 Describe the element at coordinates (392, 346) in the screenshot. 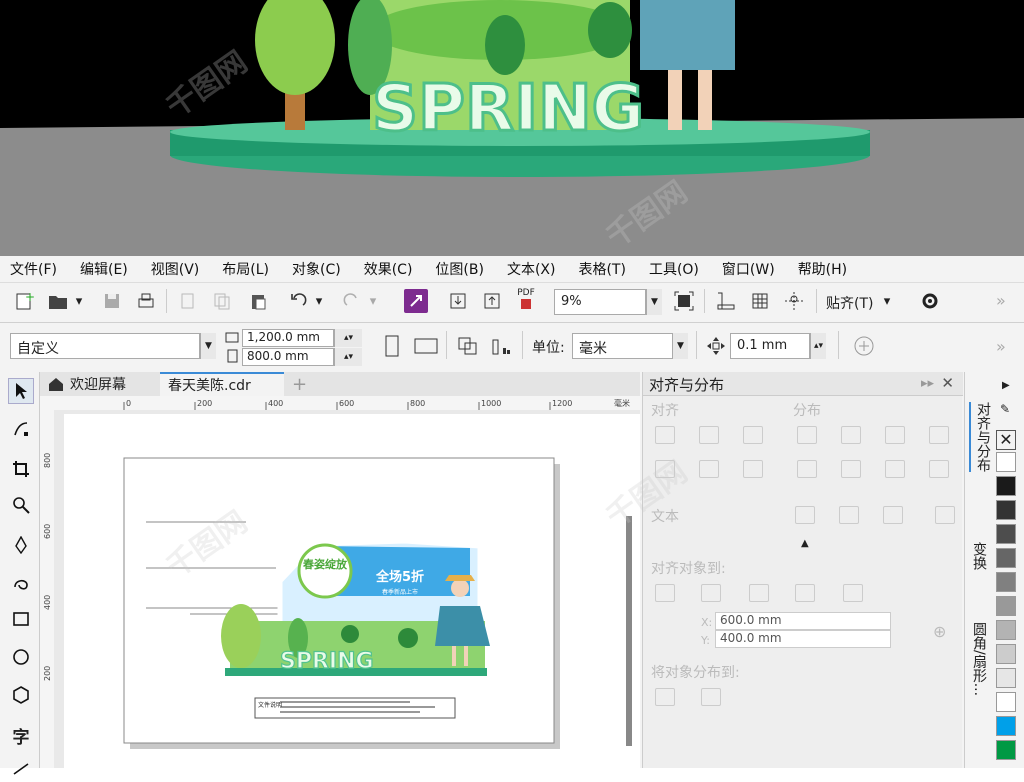

I see `portrait-icon` at that location.